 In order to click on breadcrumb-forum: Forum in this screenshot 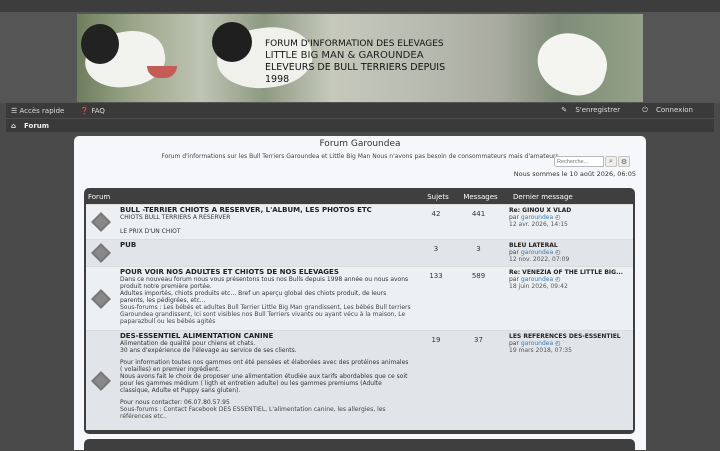, I will do `click(36, 126)`.